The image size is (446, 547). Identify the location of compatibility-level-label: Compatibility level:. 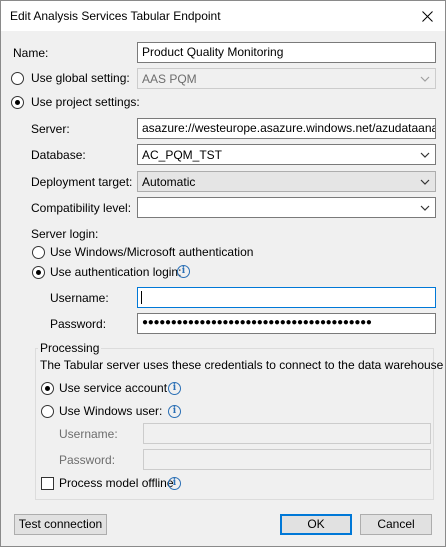
(81, 208).